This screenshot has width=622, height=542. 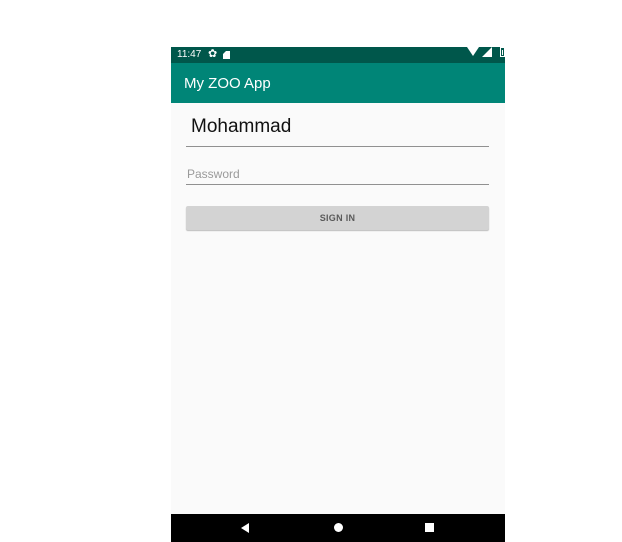 I want to click on status-bar: 11:47 ✿, so click(x=338, y=55).